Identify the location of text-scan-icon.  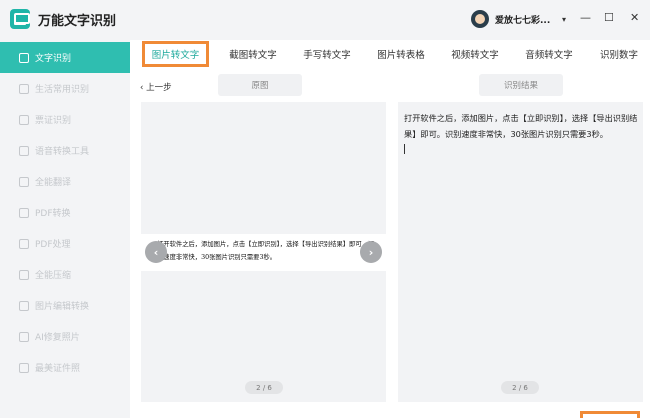
(24, 57).